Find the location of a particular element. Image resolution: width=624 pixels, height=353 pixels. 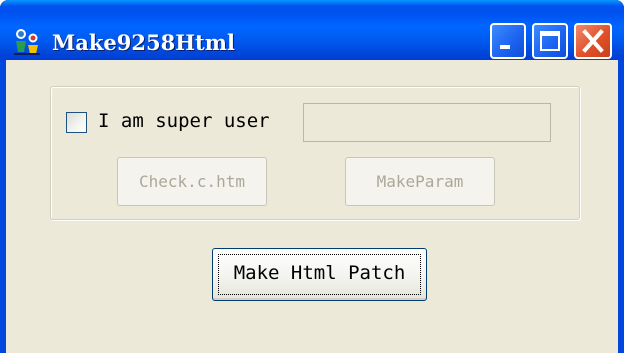

super-user-checkbox is located at coordinates (76, 122).